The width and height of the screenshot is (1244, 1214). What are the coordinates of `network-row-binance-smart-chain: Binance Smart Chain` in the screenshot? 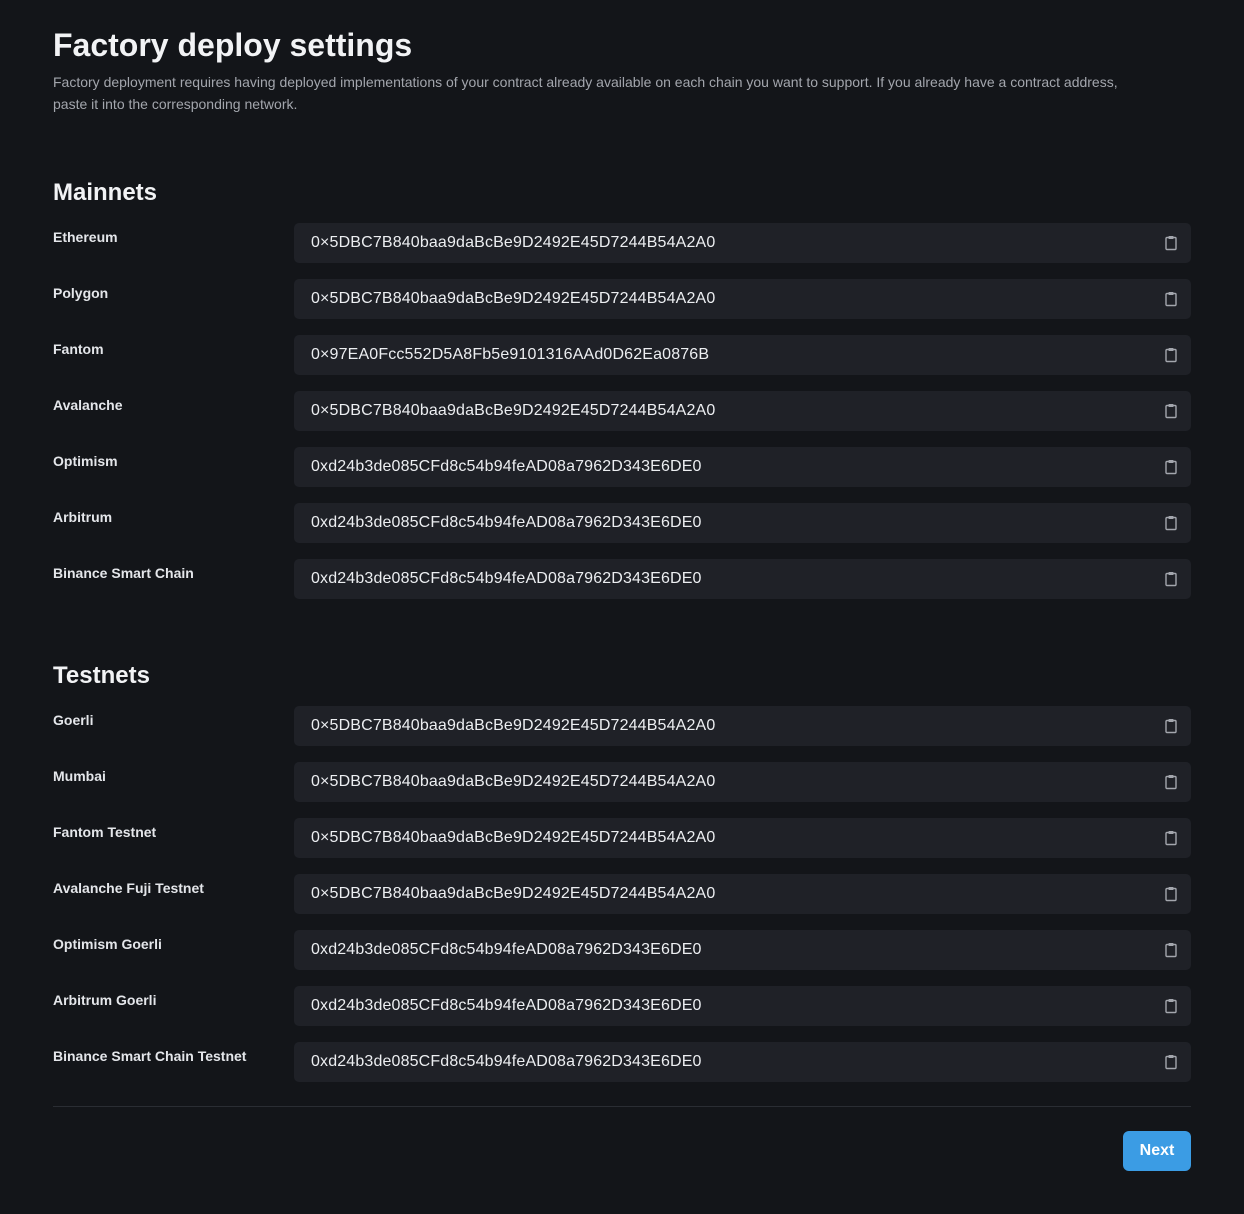 It's located at (622, 579).